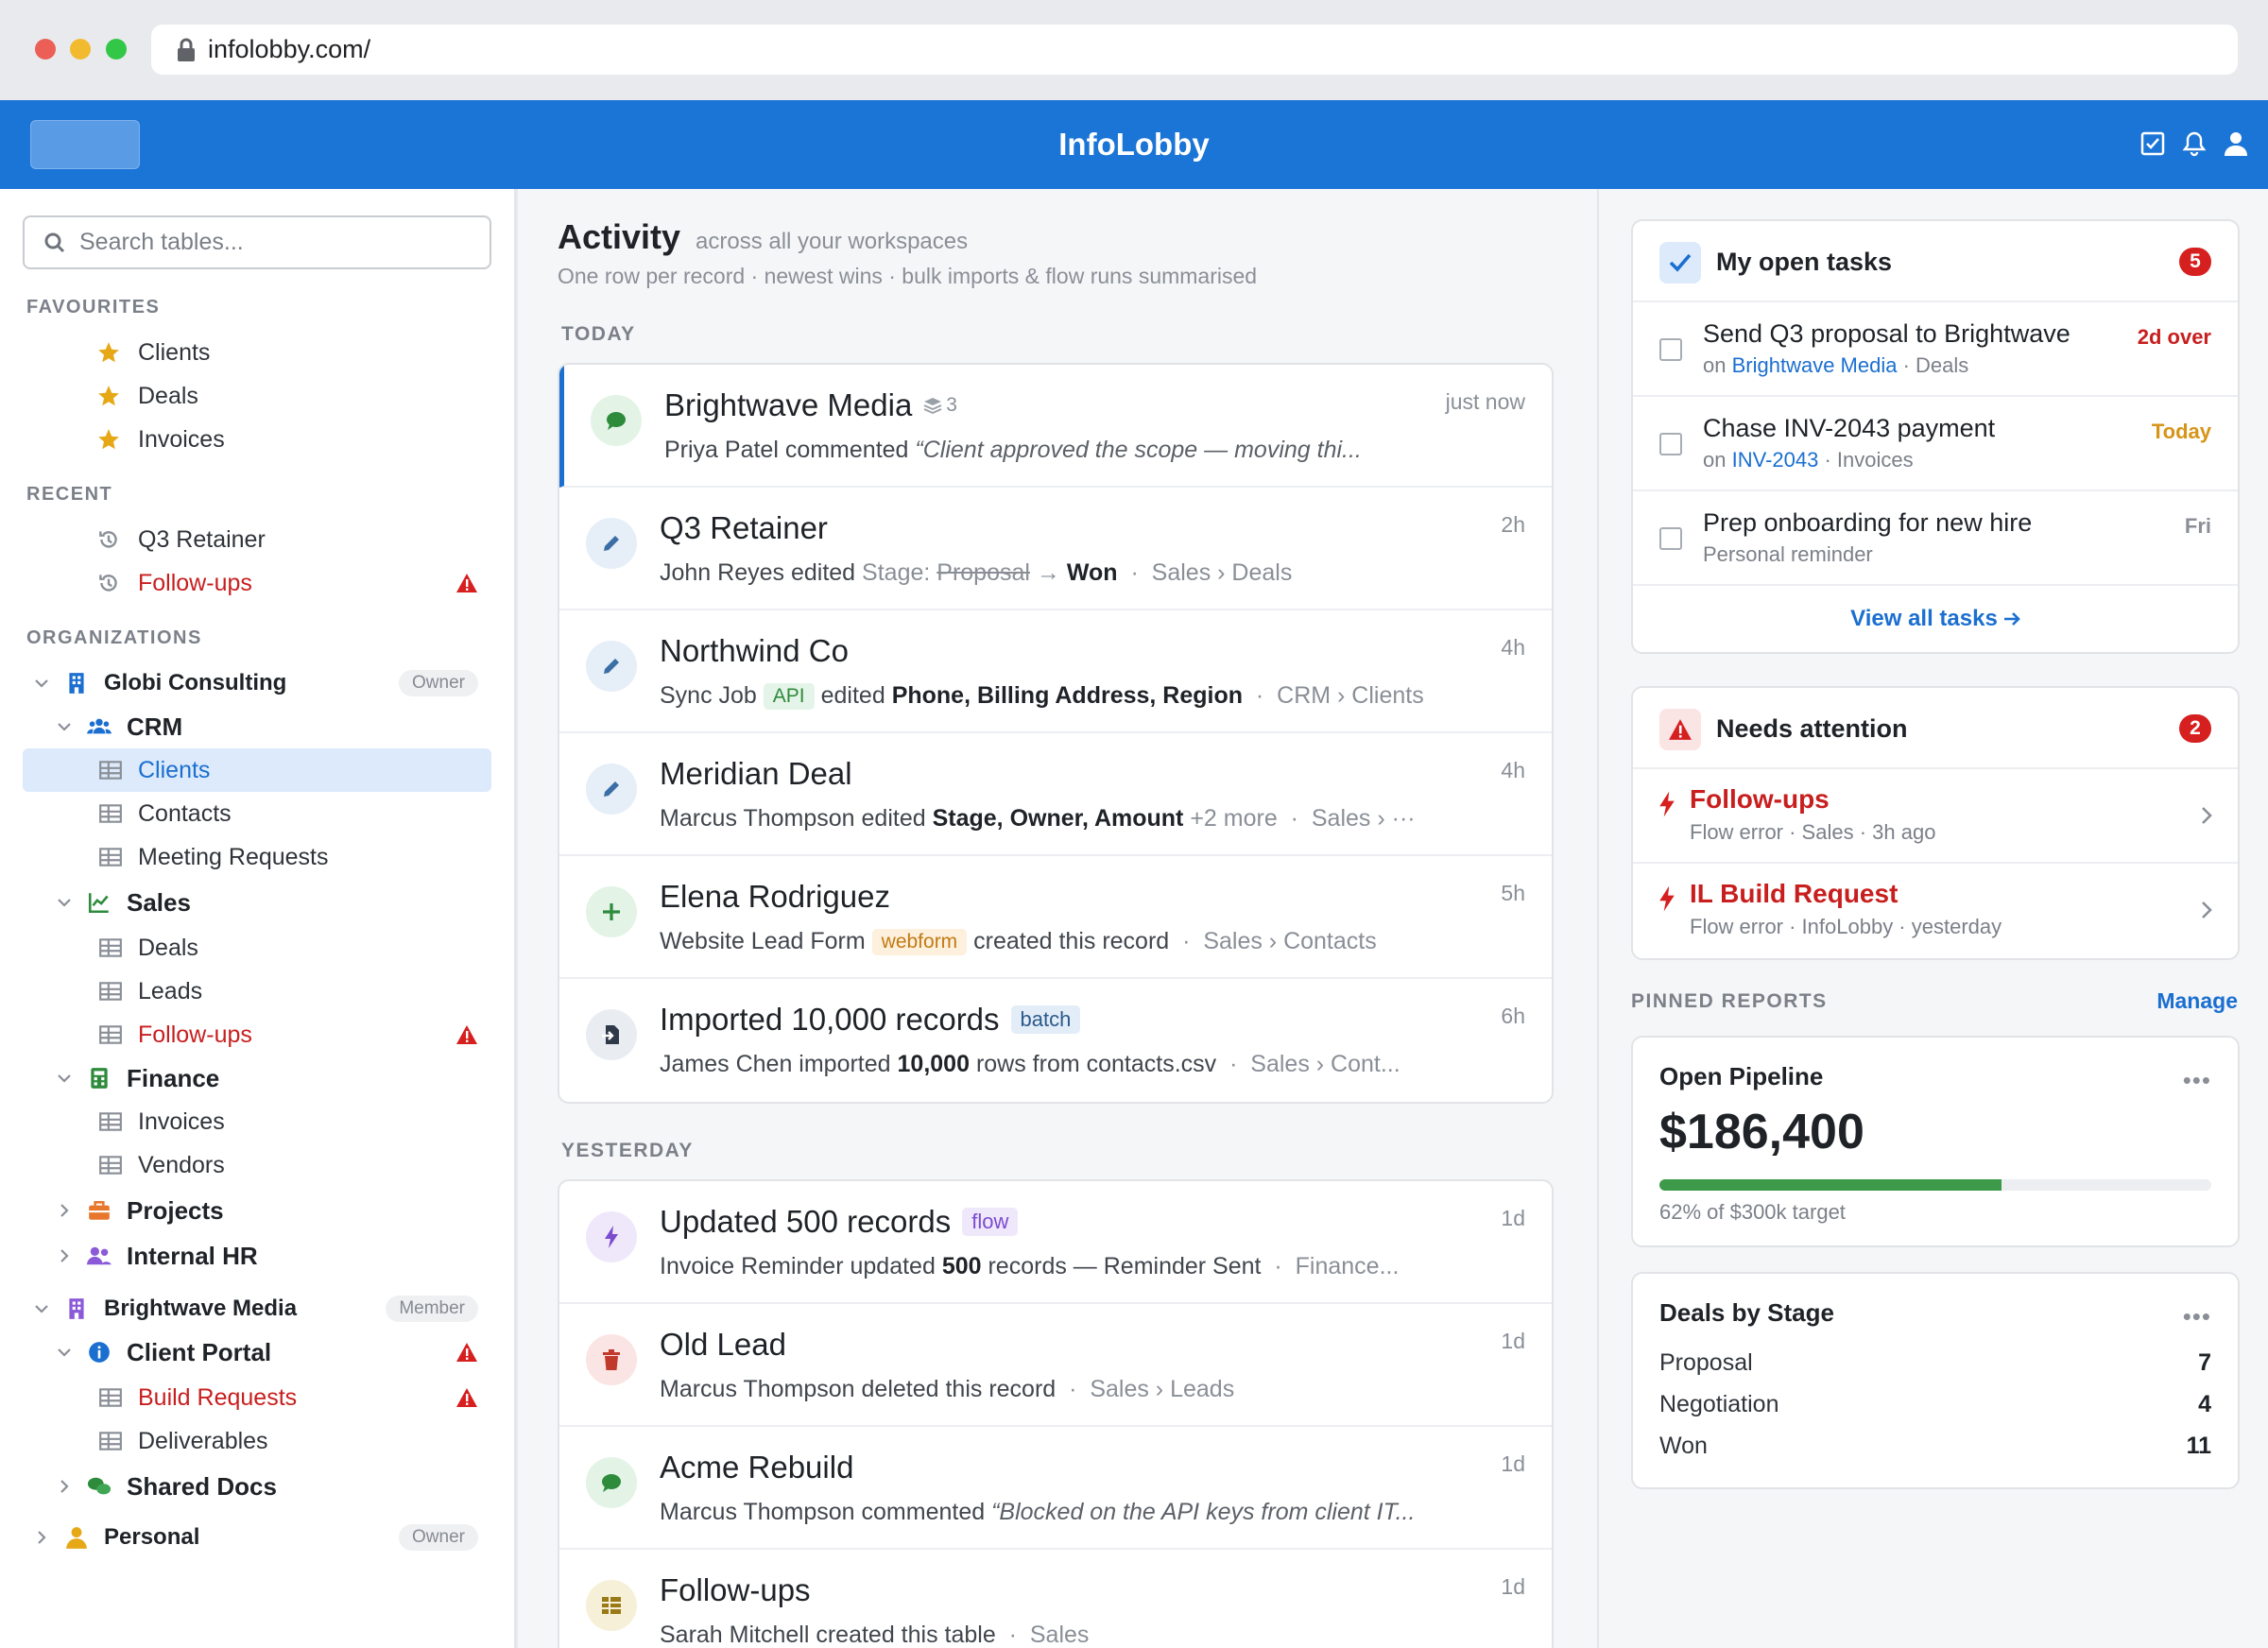 This screenshot has height=1648, width=2268. I want to click on breadcrumb: Sales, so click(1060, 1635).